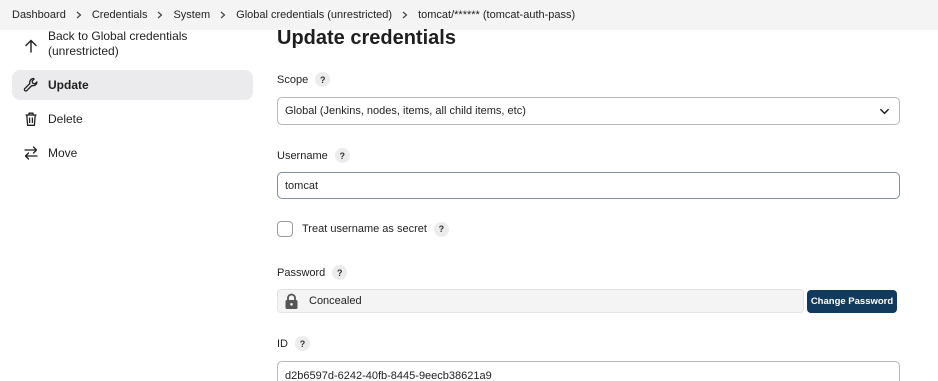 The image size is (938, 381). Describe the element at coordinates (852, 301) in the screenshot. I see `change-password-button: Change Password` at that location.